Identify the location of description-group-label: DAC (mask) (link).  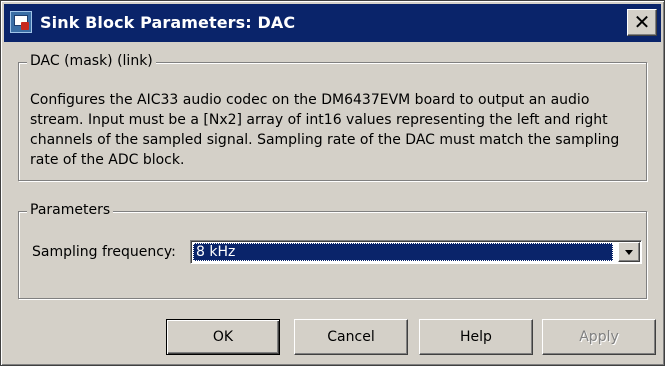
(91, 61).